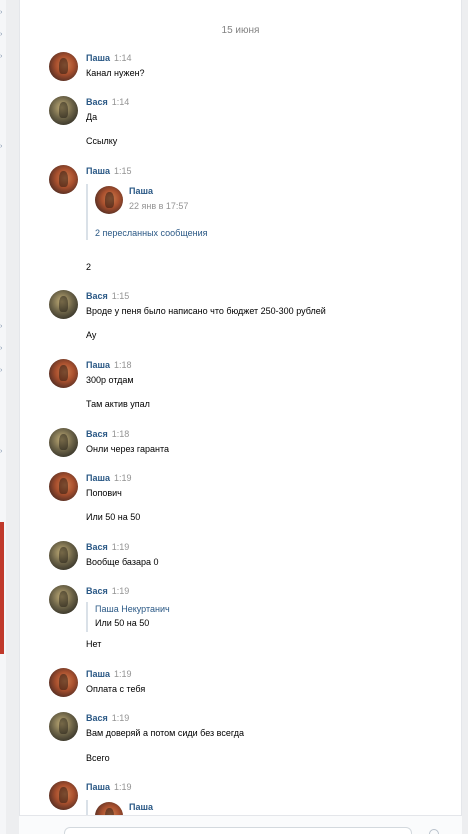 The height and width of the screenshot is (834, 468). I want to click on forwarded-date: 22 янв в 17:57, so click(159, 206).